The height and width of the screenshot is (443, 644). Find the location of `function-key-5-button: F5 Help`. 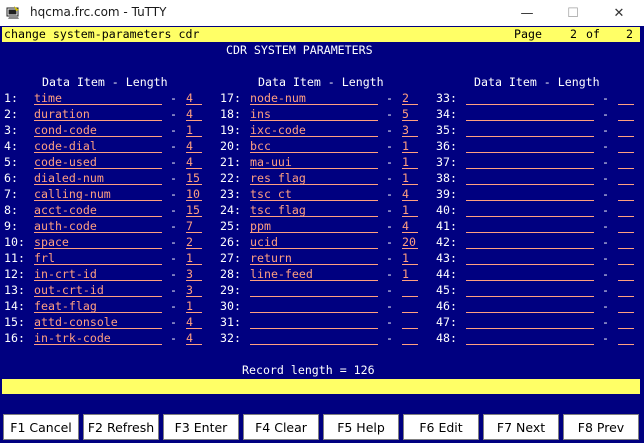

function-key-5-button: F5 Help is located at coordinates (361, 427).